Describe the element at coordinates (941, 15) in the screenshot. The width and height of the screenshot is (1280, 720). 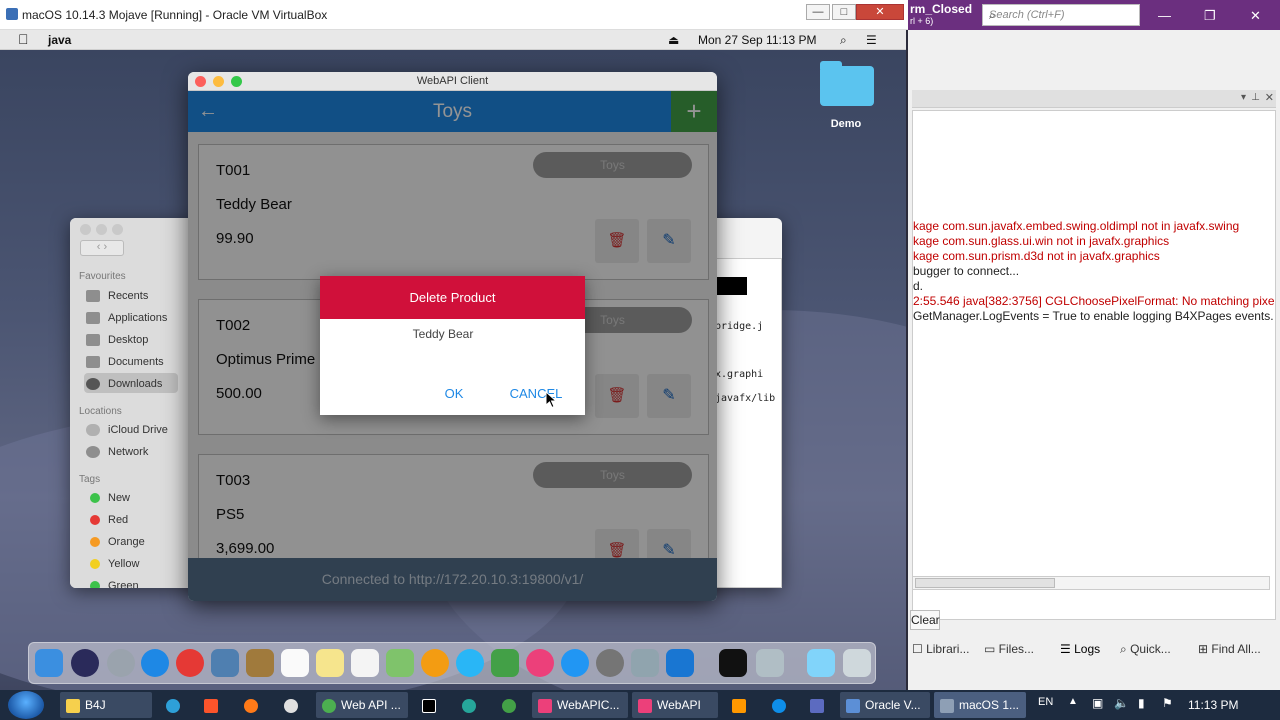
I see `ide-active-tab: rm_Closed rl + 6)` at that location.